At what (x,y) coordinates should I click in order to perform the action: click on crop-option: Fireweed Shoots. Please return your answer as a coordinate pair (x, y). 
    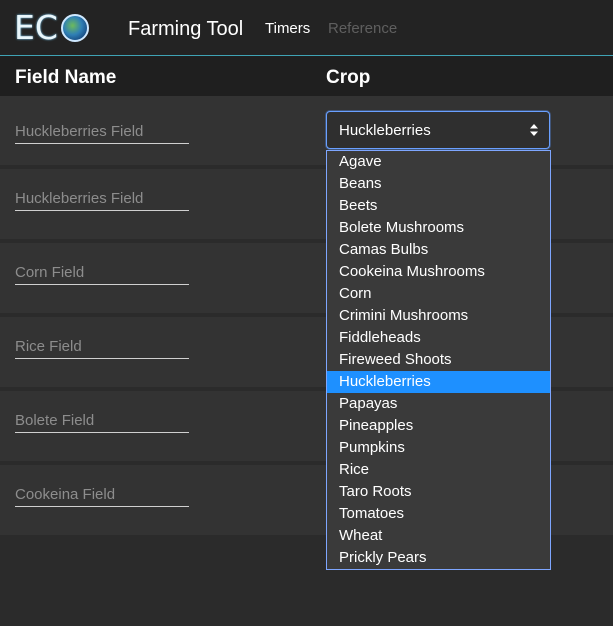
    Looking at the image, I should click on (438, 360).